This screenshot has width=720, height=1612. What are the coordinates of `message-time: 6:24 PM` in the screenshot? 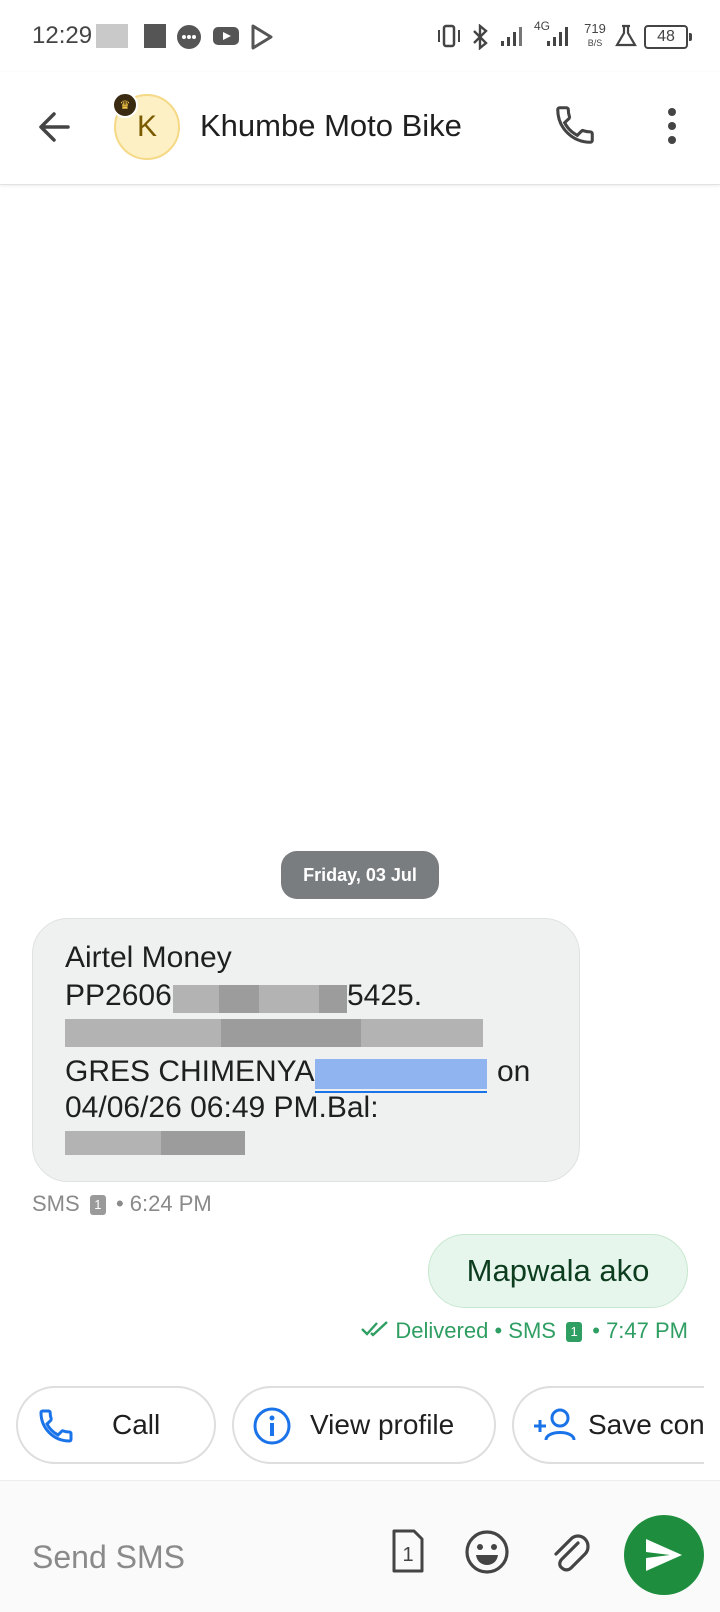 It's located at (170, 1203).